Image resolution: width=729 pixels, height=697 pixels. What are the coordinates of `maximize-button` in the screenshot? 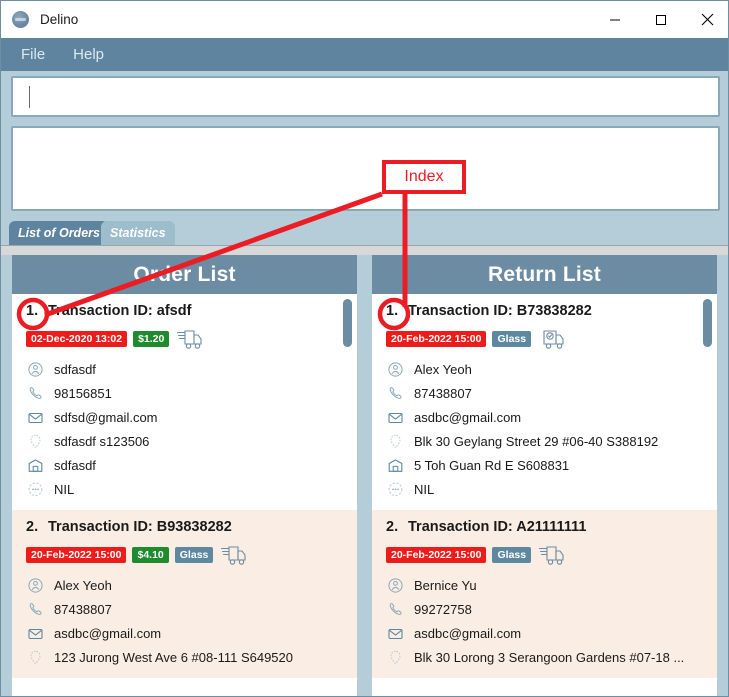 It's located at (661, 19).